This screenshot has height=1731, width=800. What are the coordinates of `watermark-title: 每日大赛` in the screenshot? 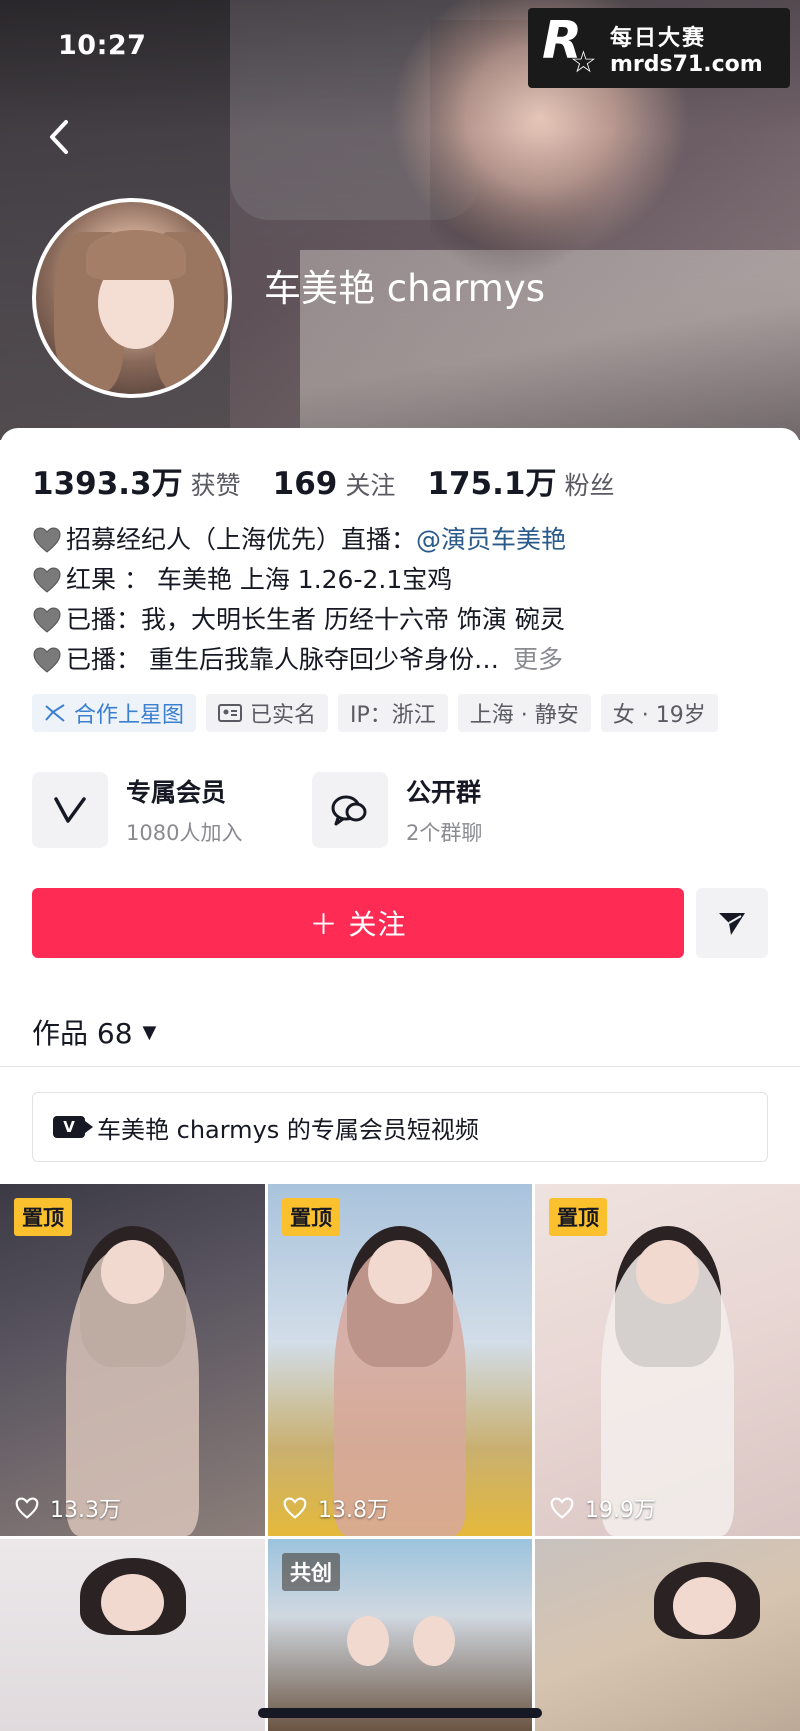 It's located at (658, 38).